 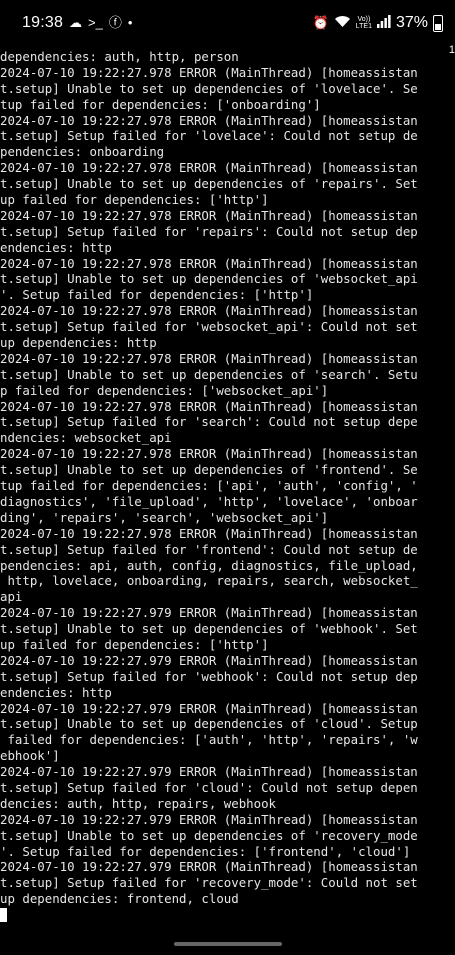 What do you see at coordinates (82, 152) in the screenshot?
I see `terminal-line: pendencies: onboarding` at bounding box center [82, 152].